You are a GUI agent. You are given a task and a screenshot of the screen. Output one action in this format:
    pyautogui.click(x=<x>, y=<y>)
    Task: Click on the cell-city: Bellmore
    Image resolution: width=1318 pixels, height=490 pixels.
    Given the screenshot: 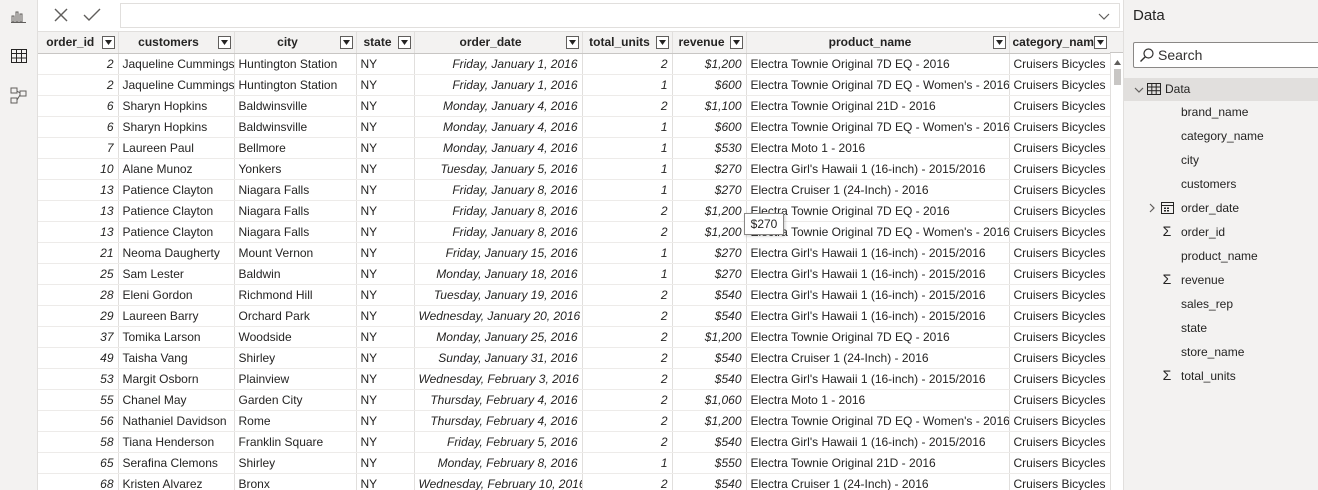 What is the action you would take?
    pyautogui.click(x=295, y=148)
    